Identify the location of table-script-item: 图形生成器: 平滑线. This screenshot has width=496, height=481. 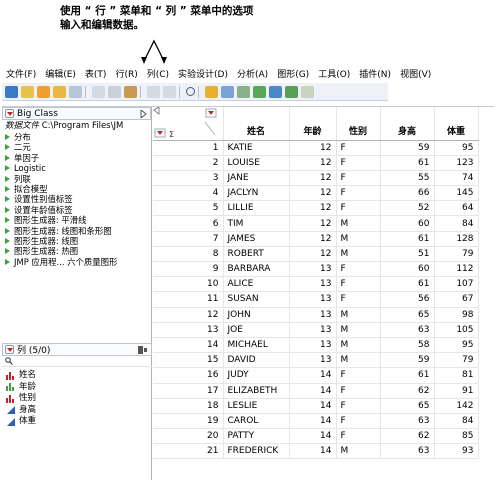
(76, 220).